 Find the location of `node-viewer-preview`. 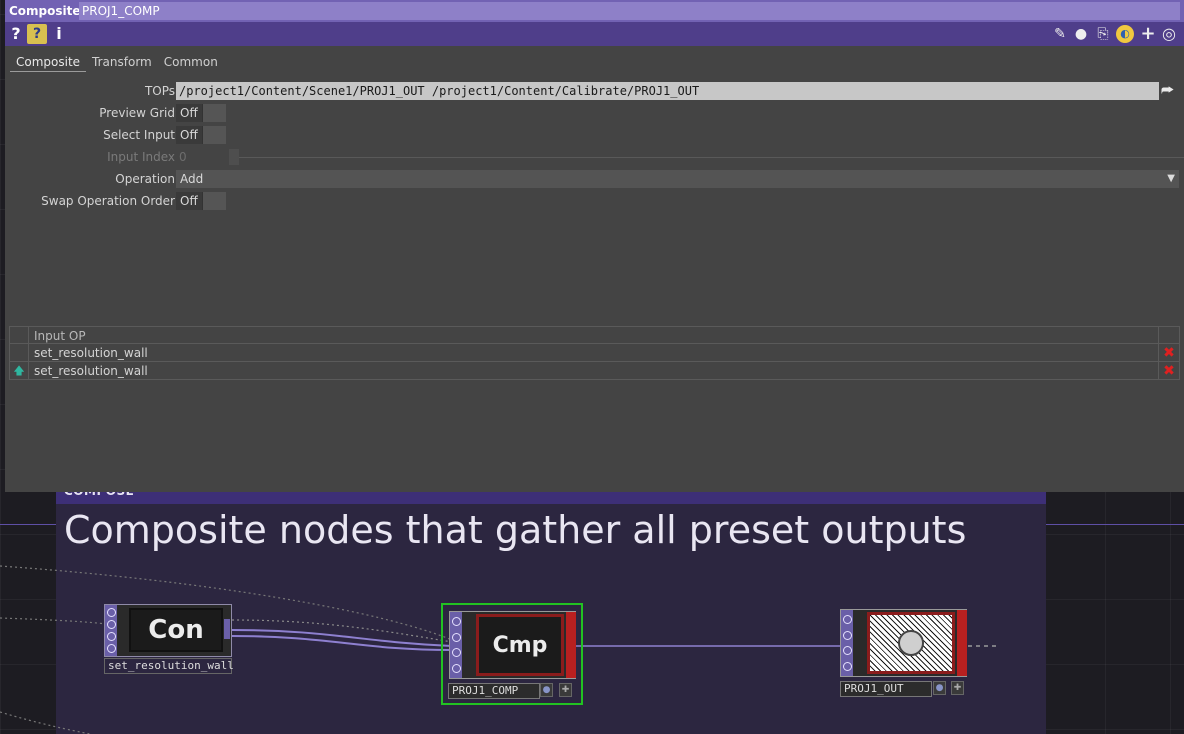

node-viewer-preview is located at coordinates (911, 643).